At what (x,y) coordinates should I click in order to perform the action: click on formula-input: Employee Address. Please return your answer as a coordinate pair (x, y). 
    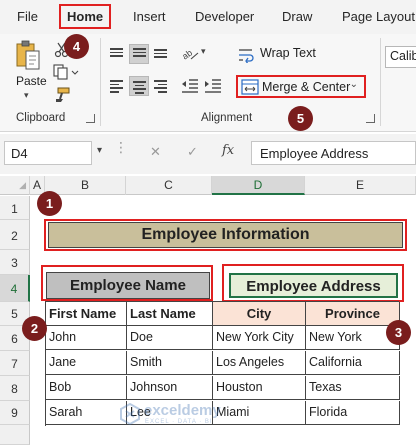
    Looking at the image, I should click on (333, 153).